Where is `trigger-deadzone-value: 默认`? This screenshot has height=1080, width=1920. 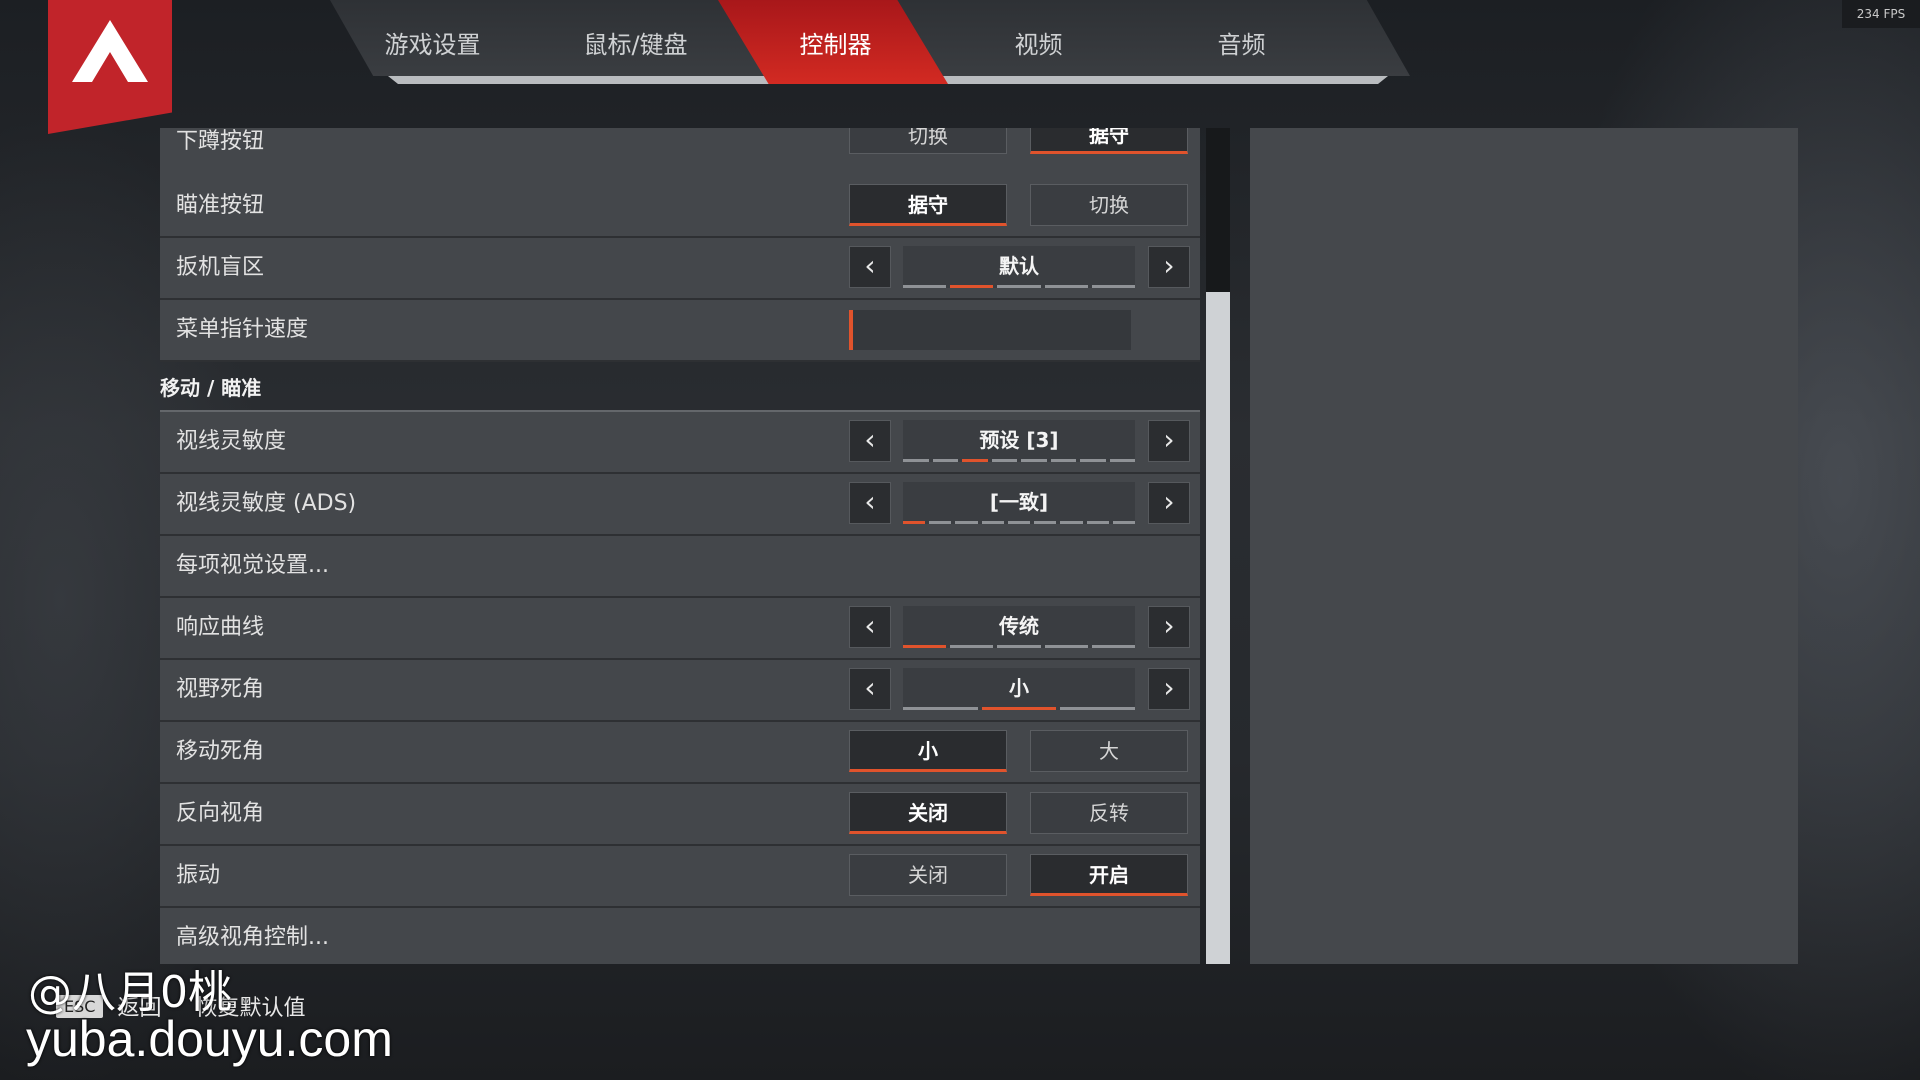
trigger-deadzone-value: 默认 is located at coordinates (1019, 267).